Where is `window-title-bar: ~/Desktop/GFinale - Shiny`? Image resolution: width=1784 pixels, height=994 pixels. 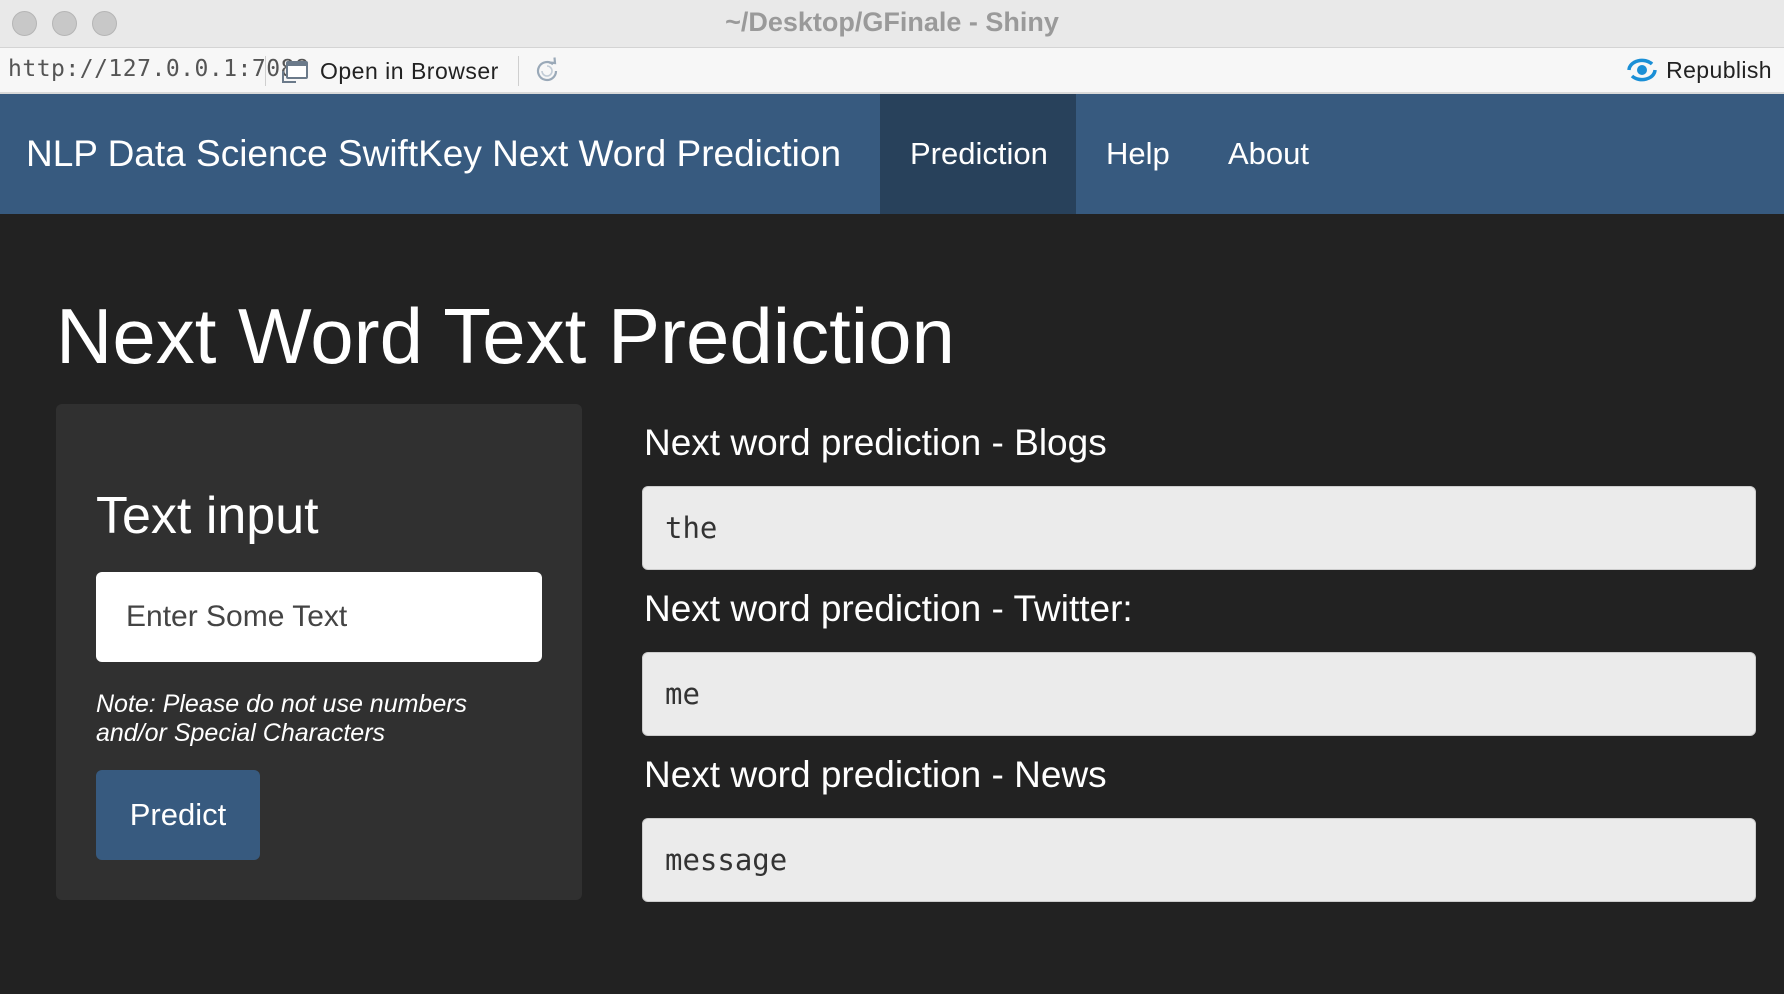 window-title-bar: ~/Desktop/GFinale - Shiny is located at coordinates (892, 24).